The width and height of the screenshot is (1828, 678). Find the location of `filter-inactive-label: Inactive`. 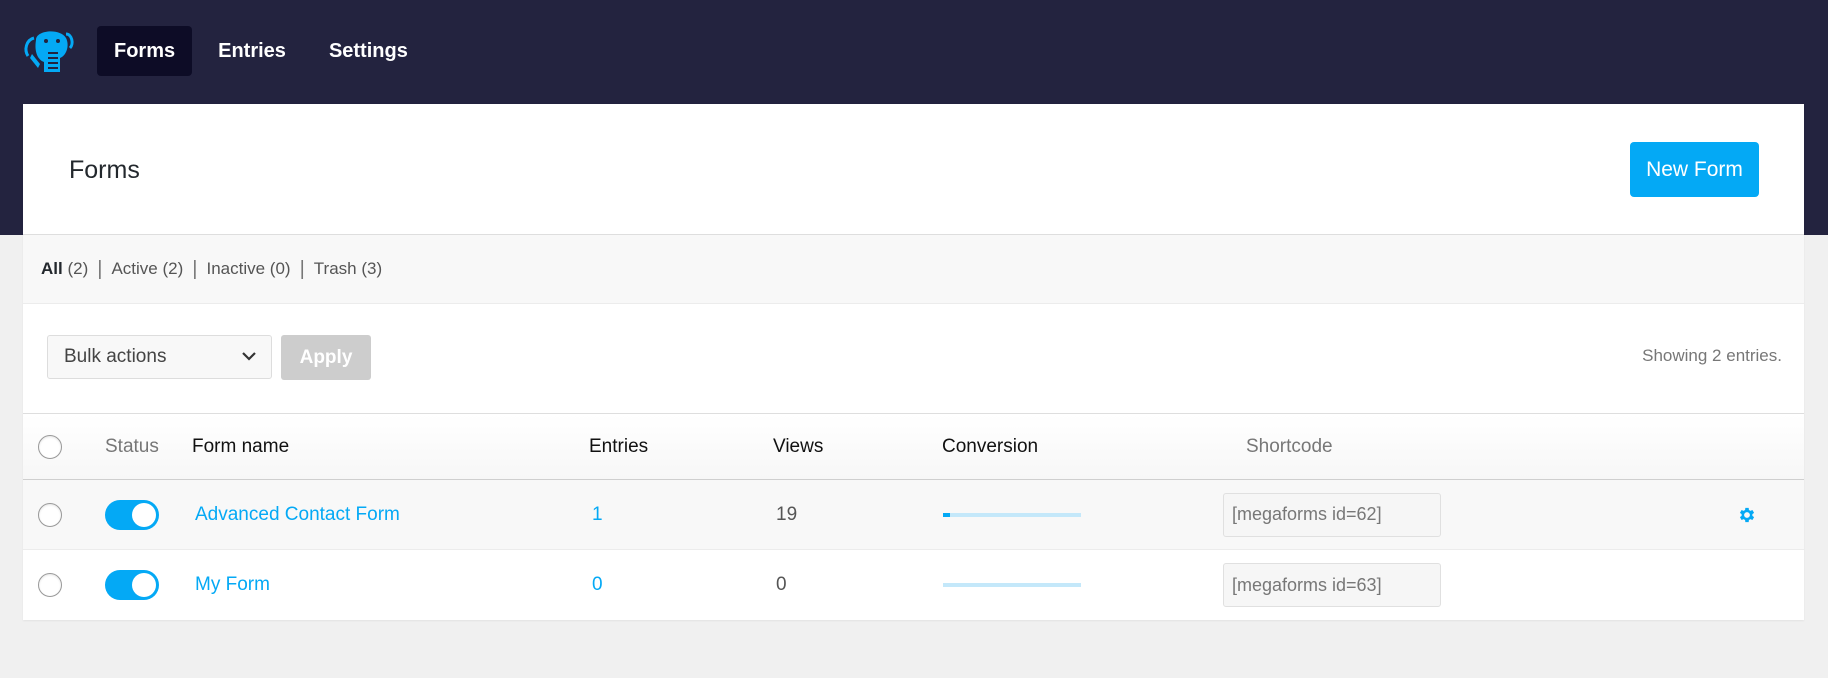

filter-inactive-label: Inactive is located at coordinates (236, 268).